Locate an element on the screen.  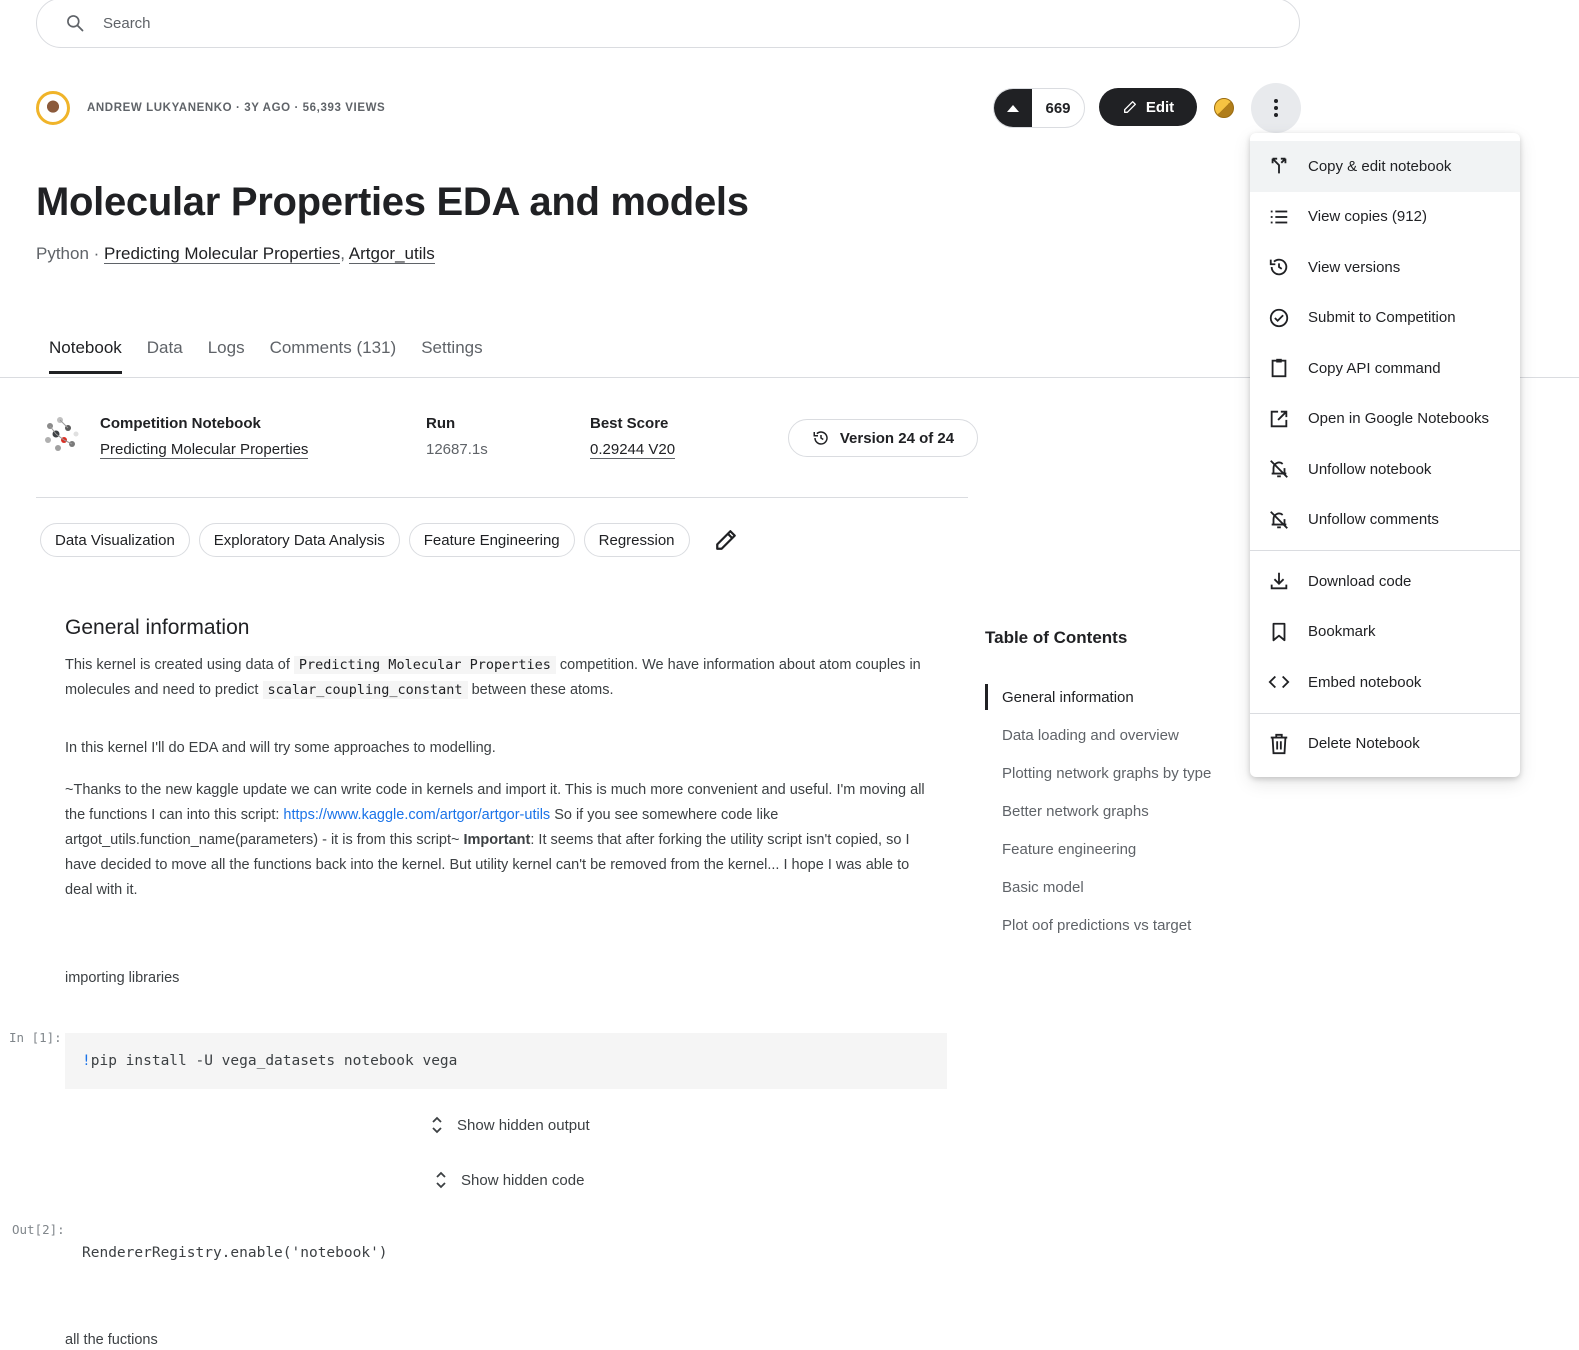
show-hidden-code-button: Show hidden code is located at coordinates (509, 1180).